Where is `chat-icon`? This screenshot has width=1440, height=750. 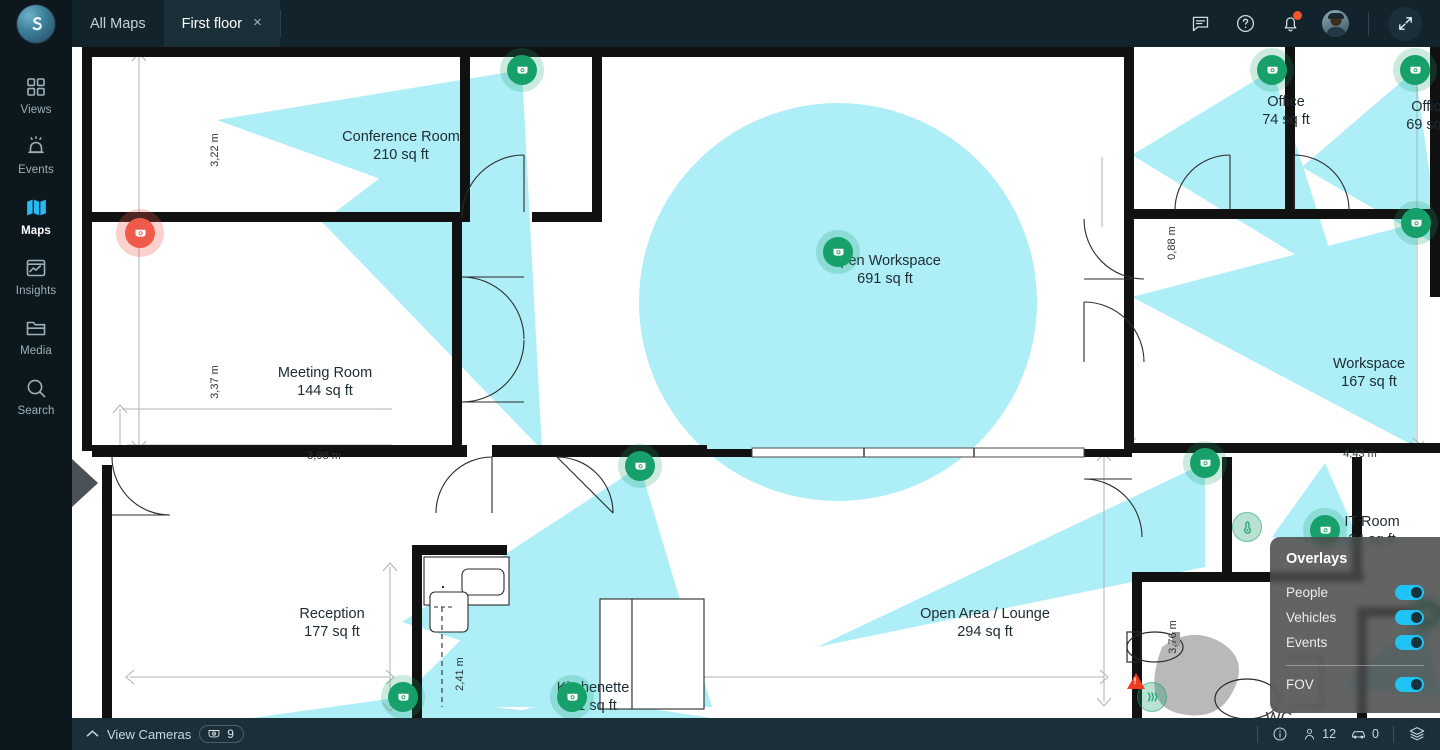
chat-icon is located at coordinates (1200, 24).